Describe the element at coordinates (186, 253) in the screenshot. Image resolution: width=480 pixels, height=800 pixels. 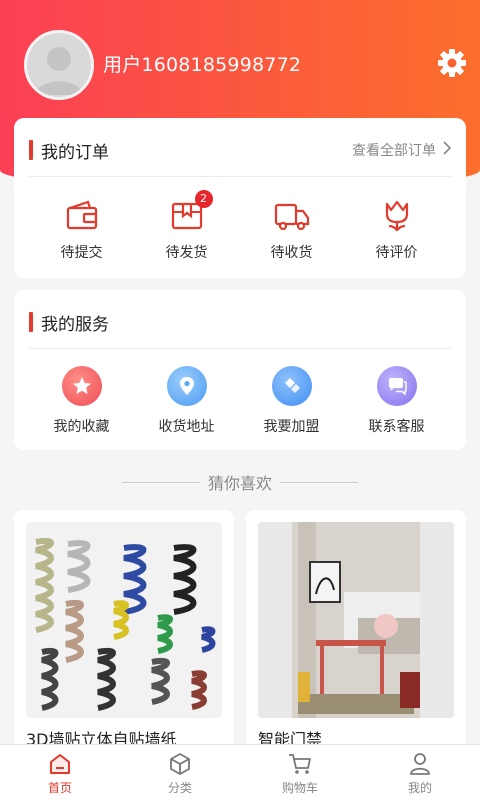
I see `order-status-label: 待发货` at that location.